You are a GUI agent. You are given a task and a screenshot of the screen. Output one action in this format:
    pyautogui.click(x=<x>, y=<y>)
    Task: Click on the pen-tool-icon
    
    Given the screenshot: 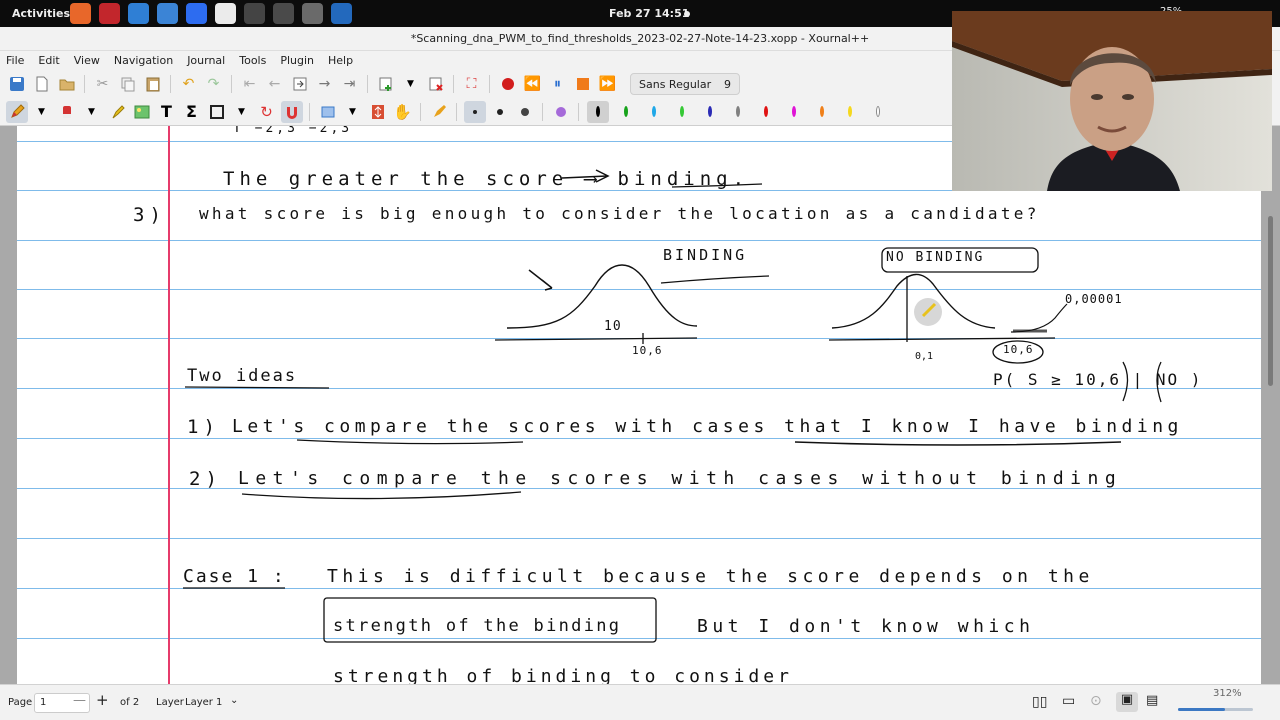 What is the action you would take?
    pyautogui.click(x=16, y=111)
    